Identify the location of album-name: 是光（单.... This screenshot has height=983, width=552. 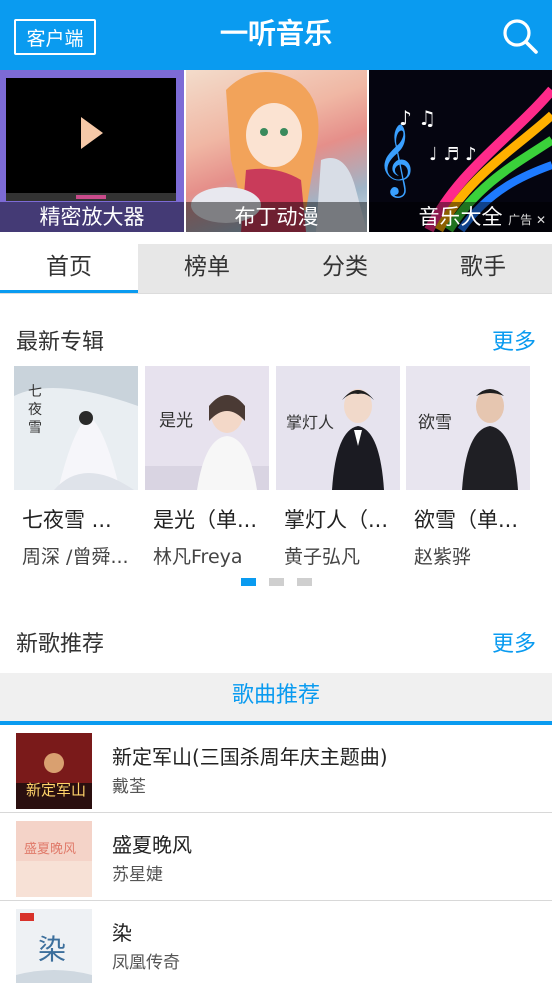
(205, 520).